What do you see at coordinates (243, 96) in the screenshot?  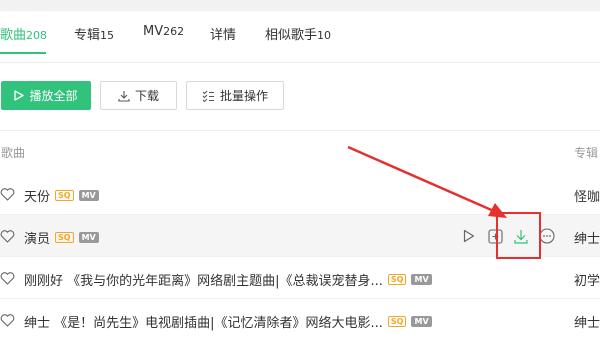 I see `batch-operation-label: 批量操作` at bounding box center [243, 96].